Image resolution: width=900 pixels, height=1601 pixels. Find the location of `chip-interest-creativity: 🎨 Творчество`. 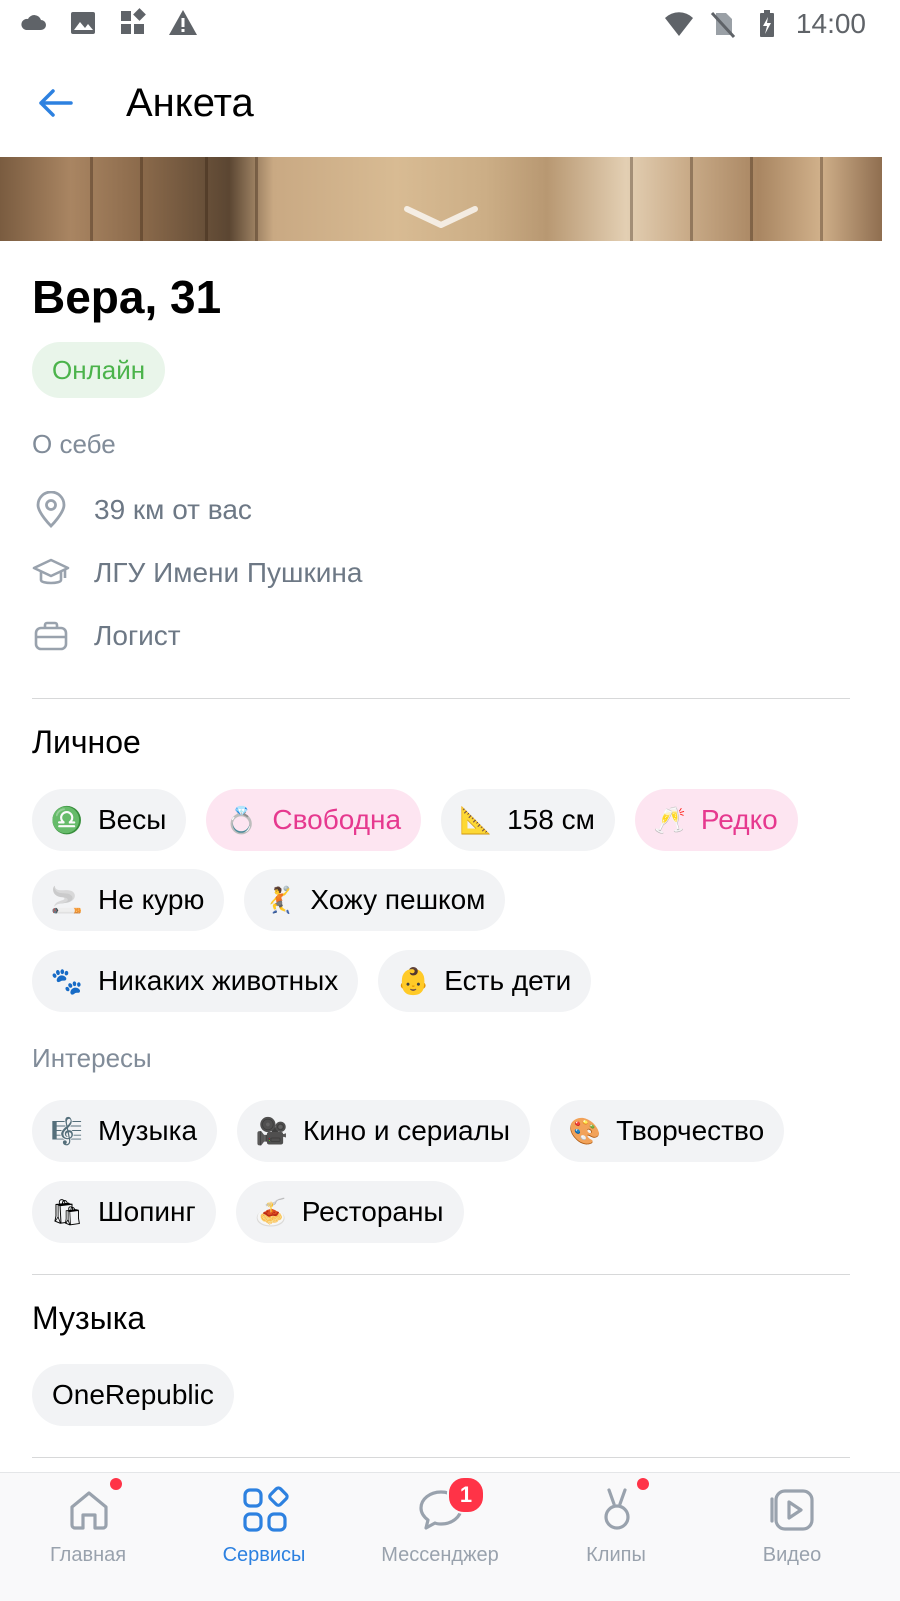

chip-interest-creativity: 🎨 Творчество is located at coordinates (667, 1131).